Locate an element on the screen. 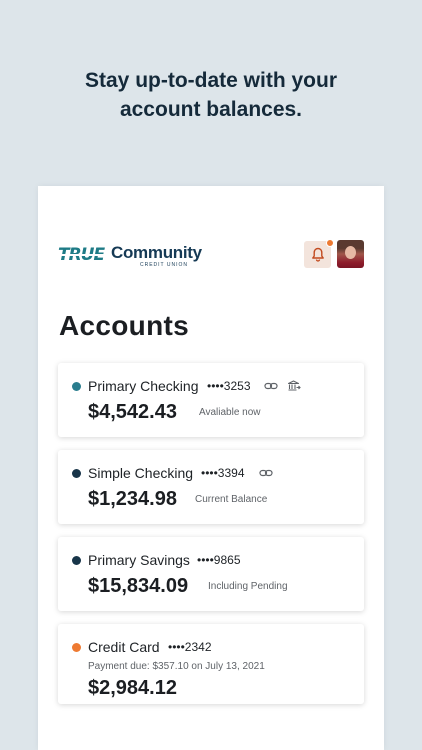 The image size is (422, 750). account-balance: $2,984.12 is located at coordinates (132, 688).